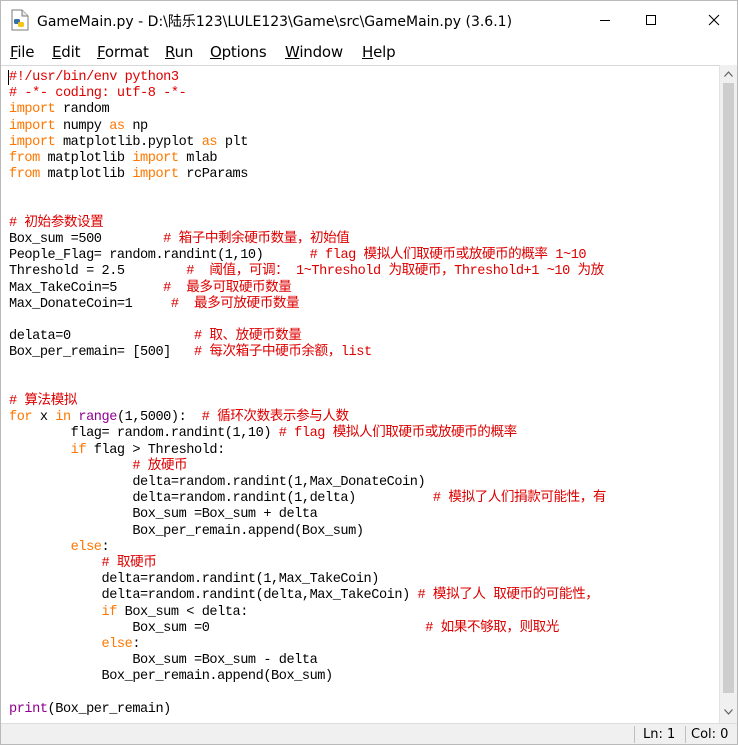 This screenshot has width=738, height=745. I want to click on code-line: Box_sum =500 # 箱子中剩余硬币数量，初始值, so click(179, 240).